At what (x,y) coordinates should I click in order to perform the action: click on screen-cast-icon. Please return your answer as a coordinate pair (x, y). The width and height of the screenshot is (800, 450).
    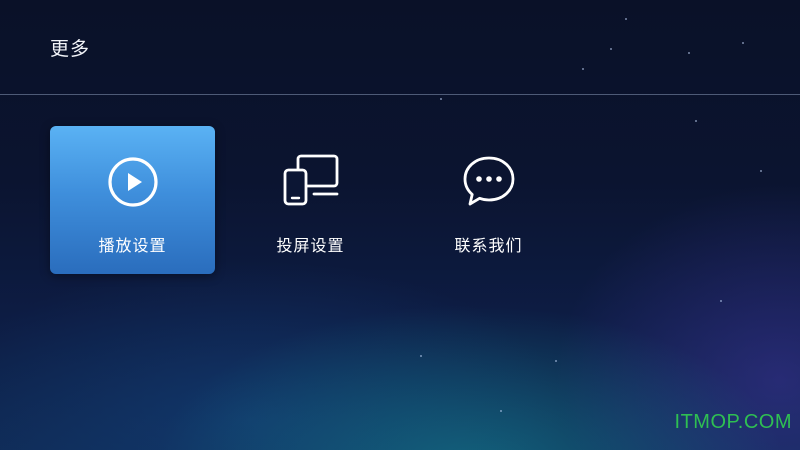
    Looking at the image, I should click on (310, 180).